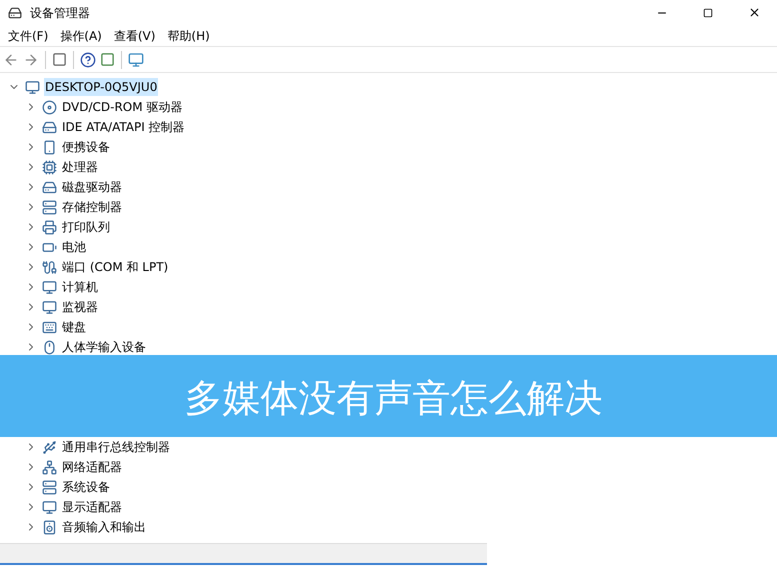 The height and width of the screenshot is (567, 777). I want to click on close-icon, so click(754, 12).